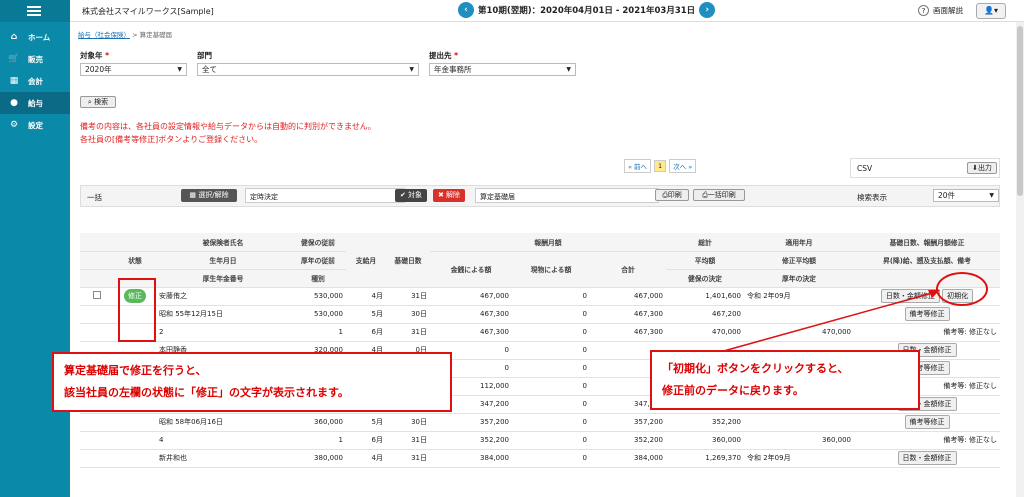 The height and width of the screenshot is (497, 1024). I want to click on sidebar-item-settings: ⚙ 設定, so click(35, 125).